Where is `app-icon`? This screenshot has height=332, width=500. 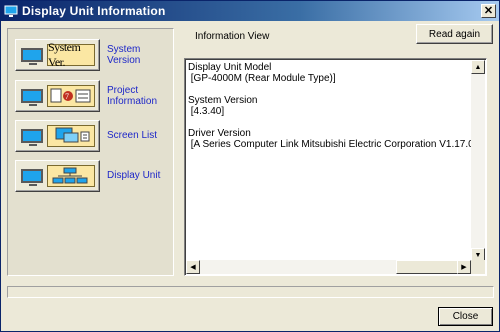
app-icon is located at coordinates (11, 11).